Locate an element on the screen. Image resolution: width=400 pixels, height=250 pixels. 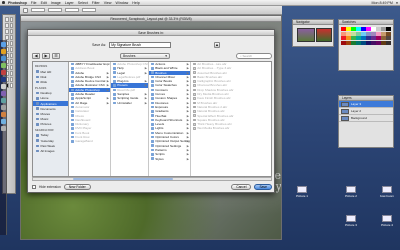
zoom-tool-icon is located at coordinates (11, 79).